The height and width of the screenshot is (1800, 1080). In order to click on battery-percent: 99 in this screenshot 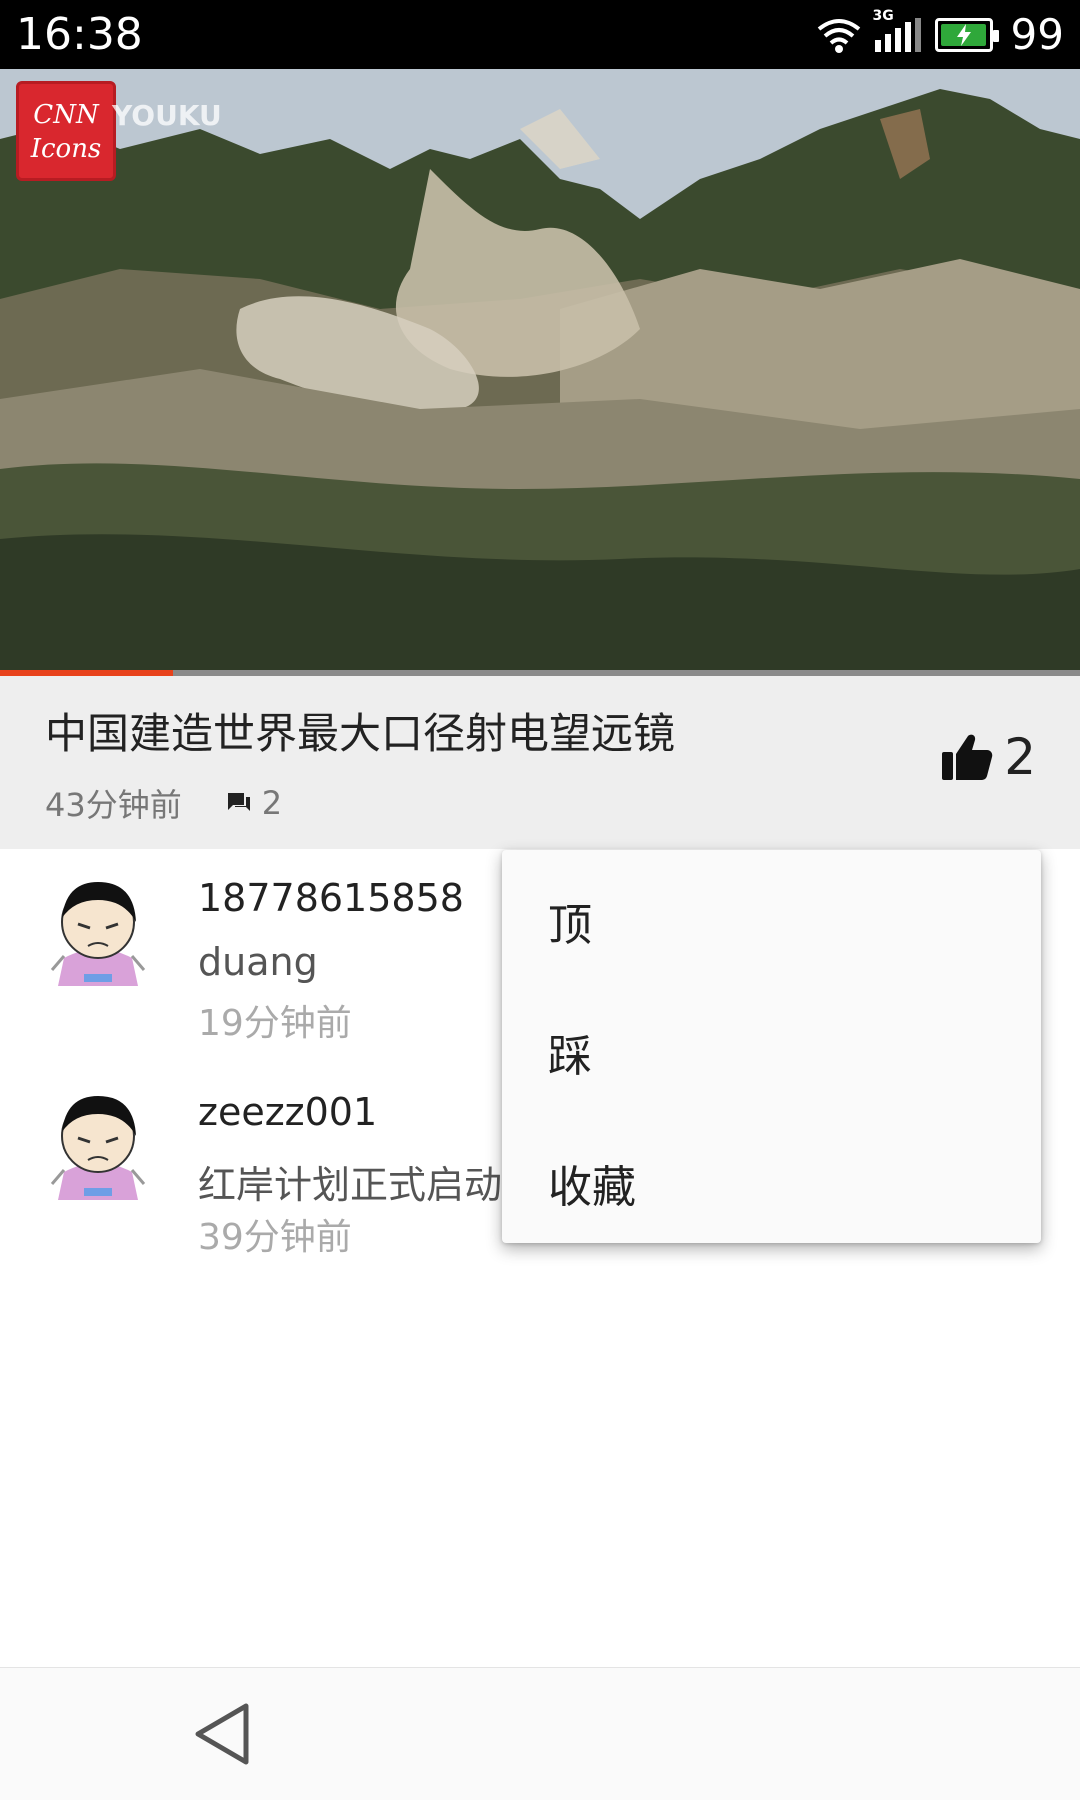, I will do `click(1037, 34)`.